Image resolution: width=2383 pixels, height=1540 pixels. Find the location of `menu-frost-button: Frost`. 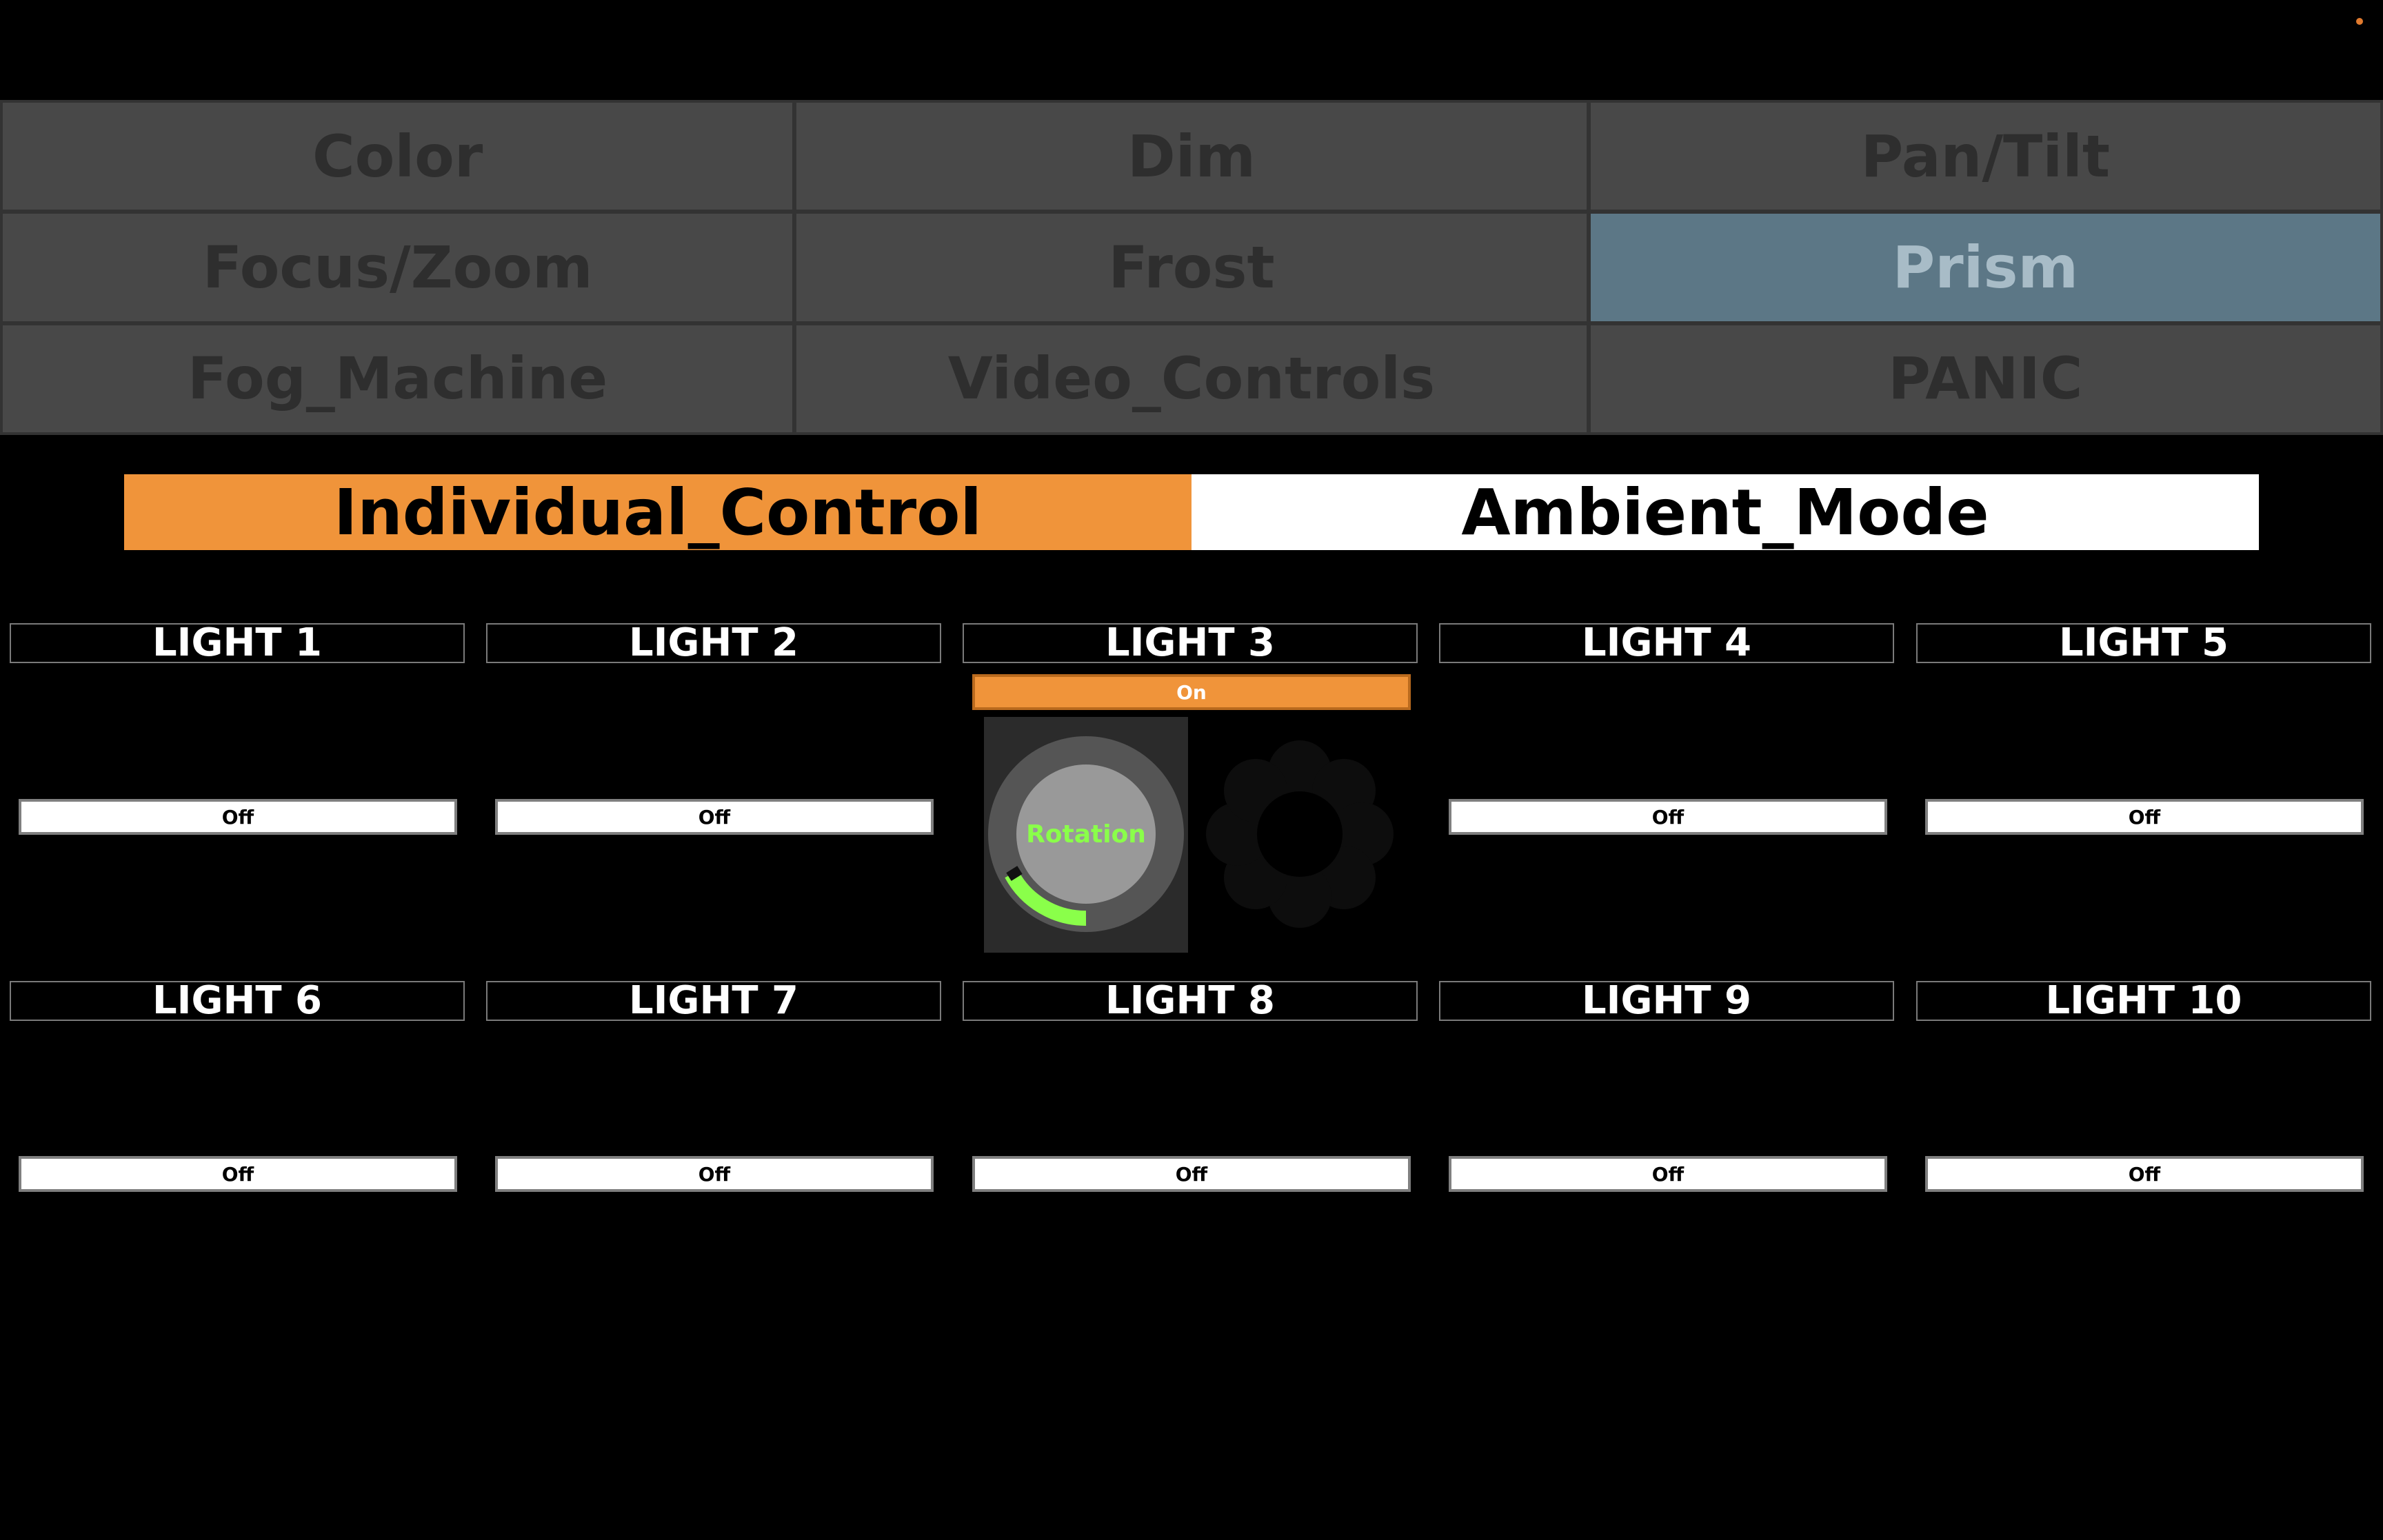

menu-frost-button: Frost is located at coordinates (1191, 267).